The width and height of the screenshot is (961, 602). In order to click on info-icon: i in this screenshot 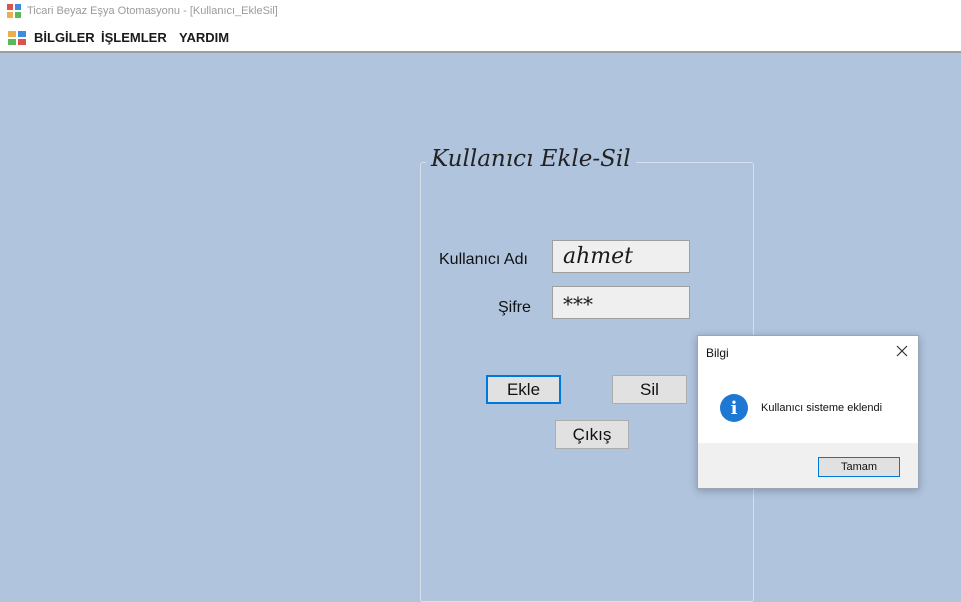, I will do `click(734, 408)`.